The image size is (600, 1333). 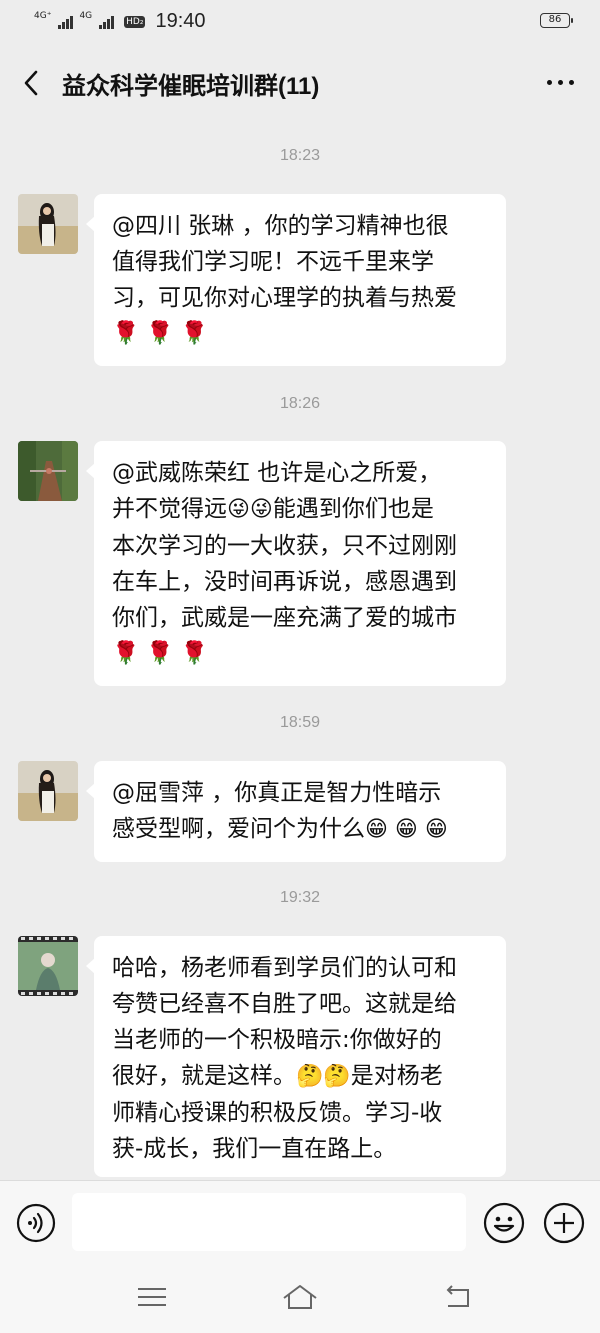 What do you see at coordinates (120, 21) in the screenshot?
I see `status-left: 4G⁺ 4G HD₂ 19:40` at bounding box center [120, 21].